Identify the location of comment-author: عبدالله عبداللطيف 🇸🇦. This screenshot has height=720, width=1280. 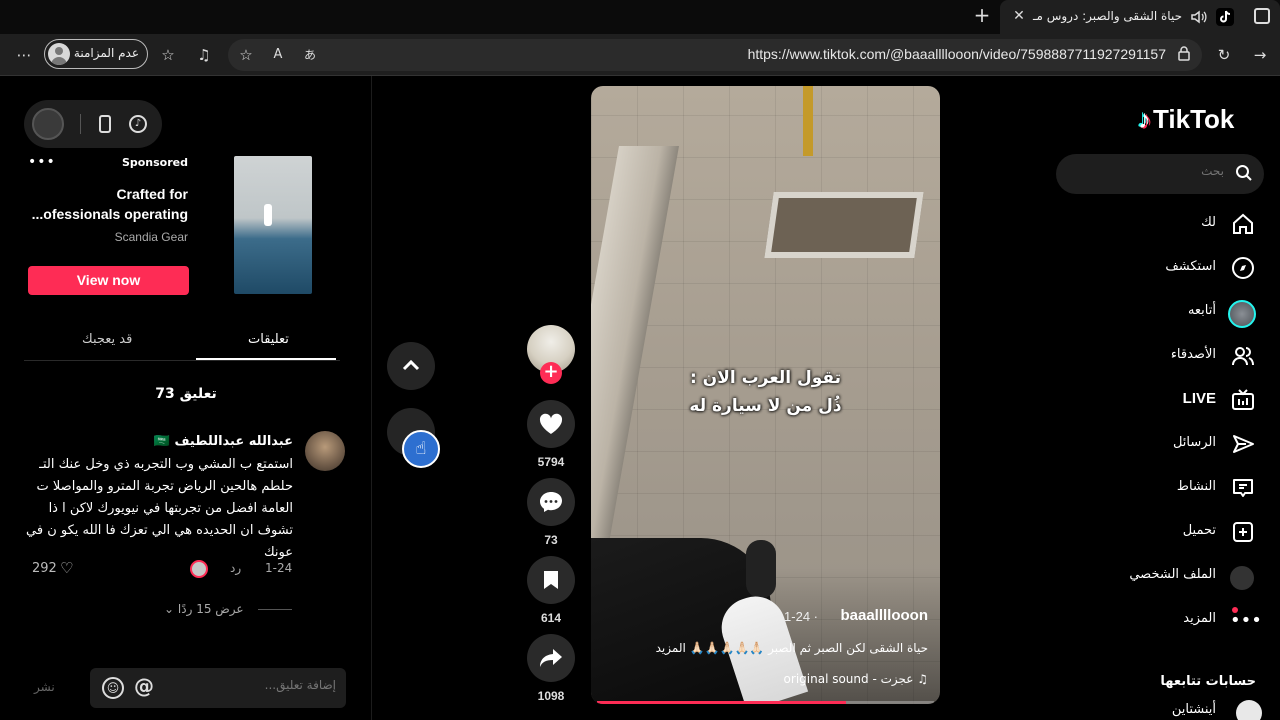
(223, 441).